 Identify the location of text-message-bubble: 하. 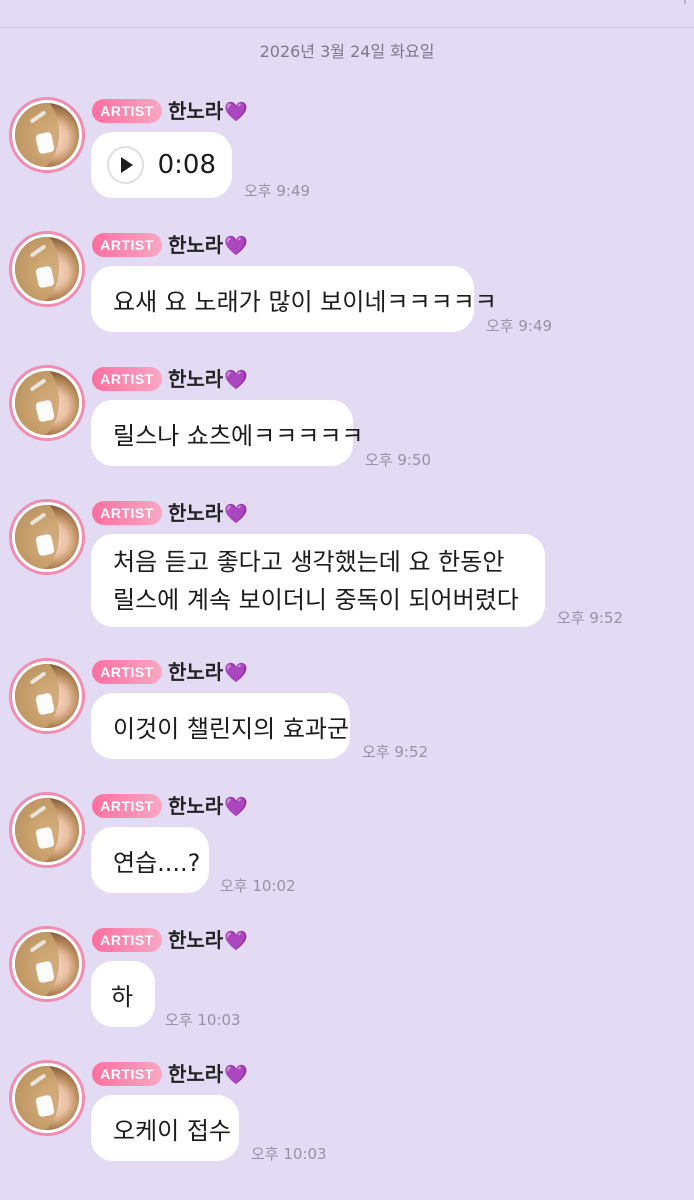
(123, 994).